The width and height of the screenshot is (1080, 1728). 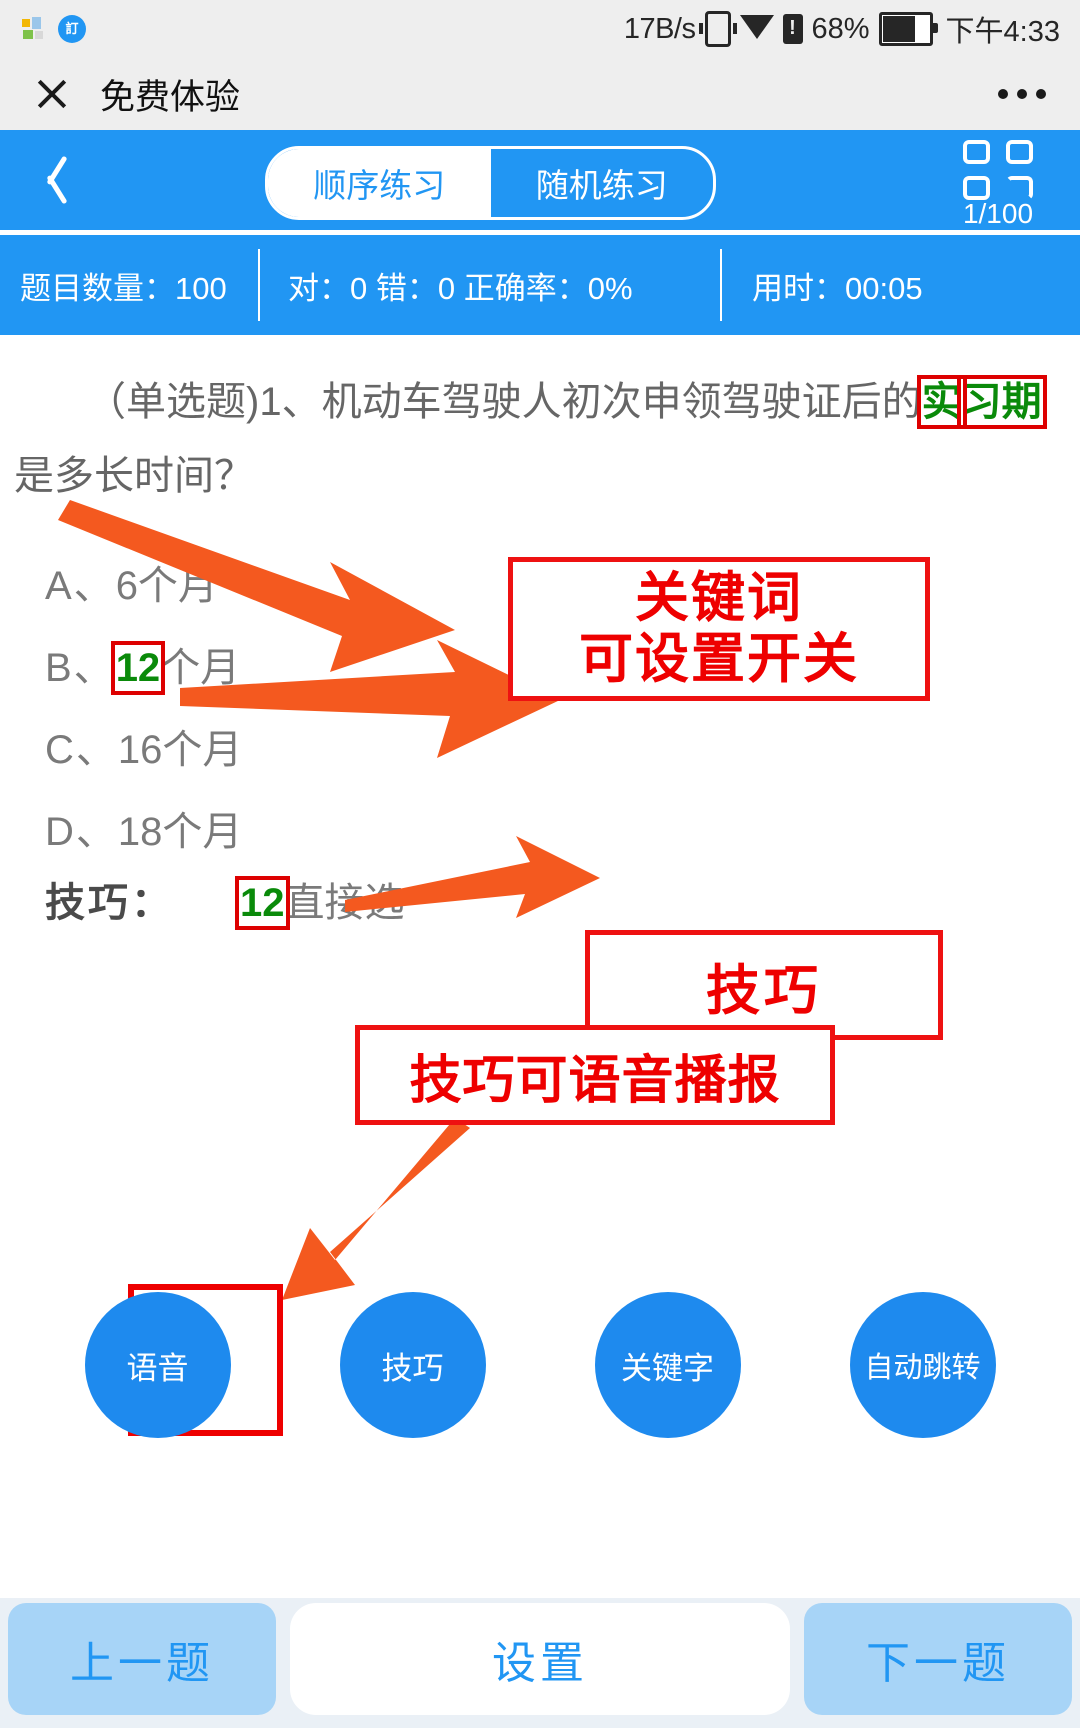 I want to click on title-bar: 免费体验, so click(x=540, y=94).